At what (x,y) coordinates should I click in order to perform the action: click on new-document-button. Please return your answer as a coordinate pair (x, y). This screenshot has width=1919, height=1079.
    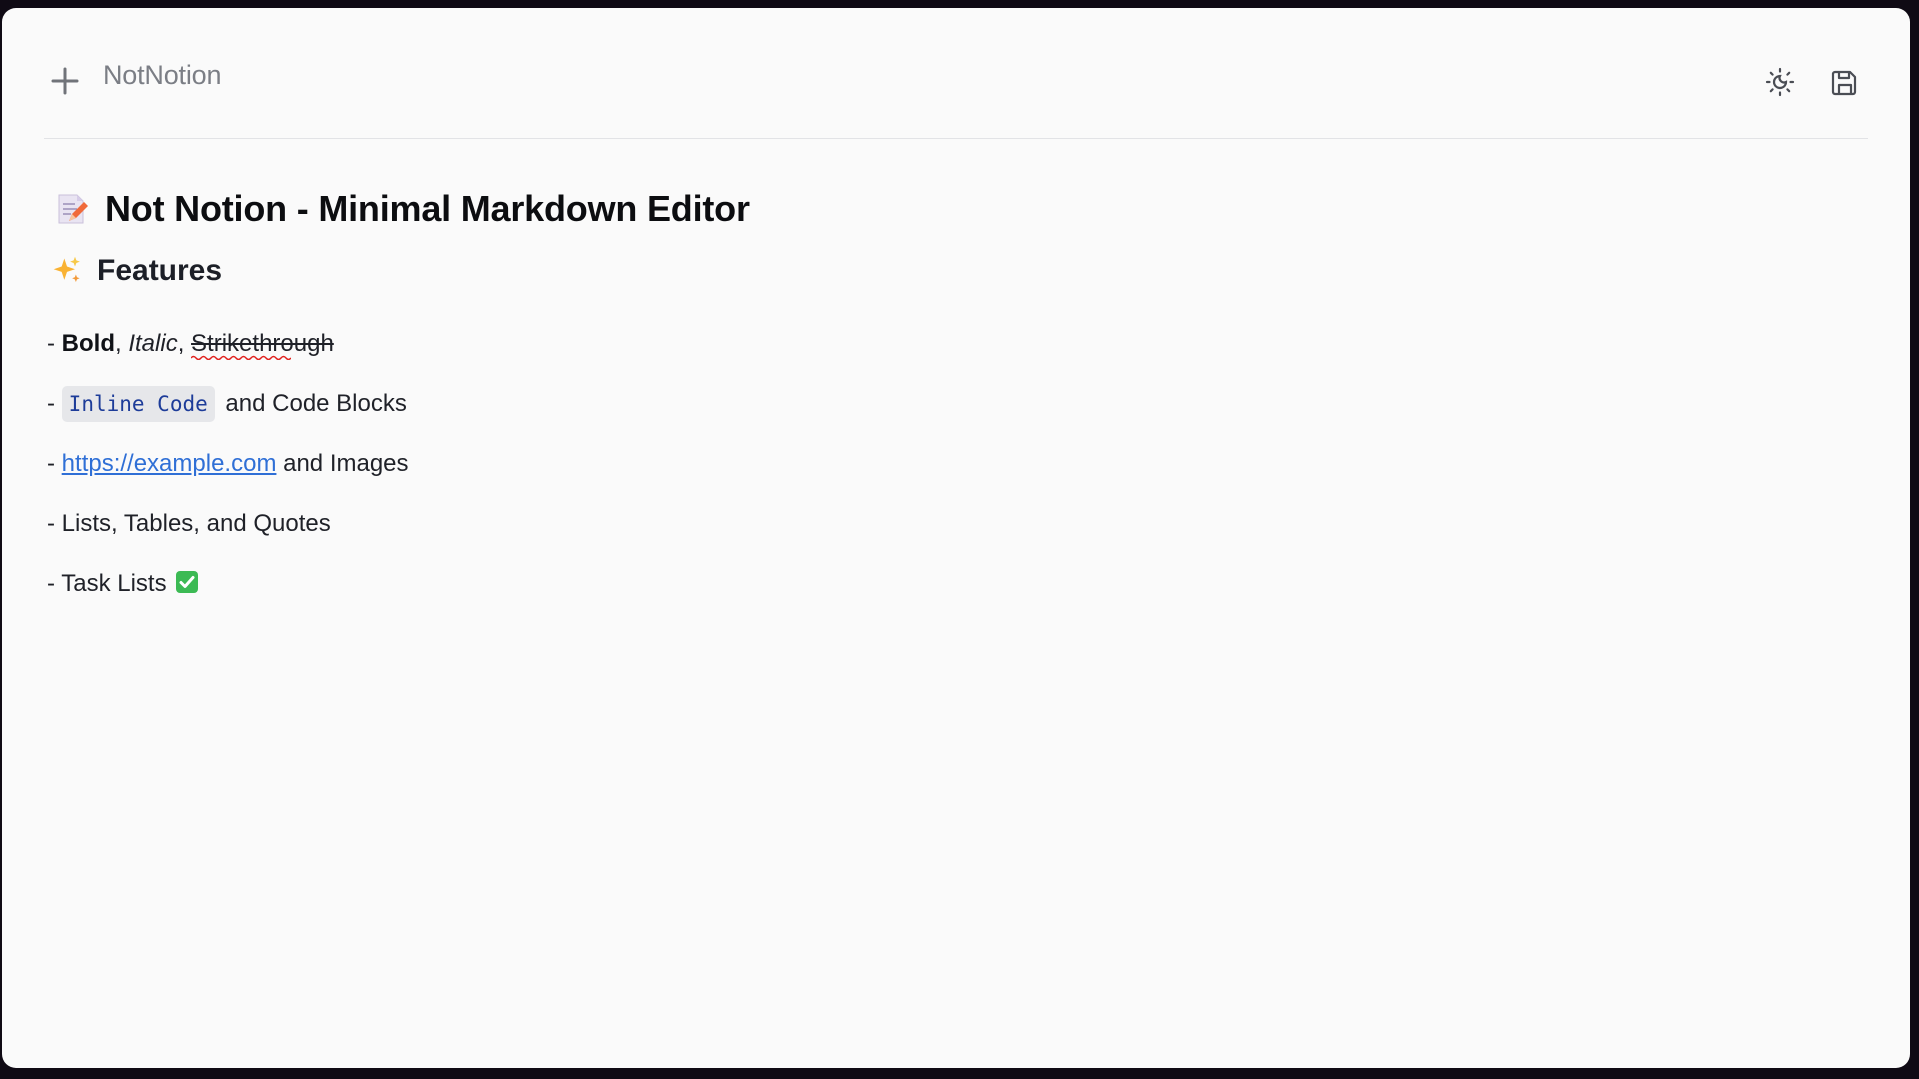
    Looking at the image, I should click on (65, 81).